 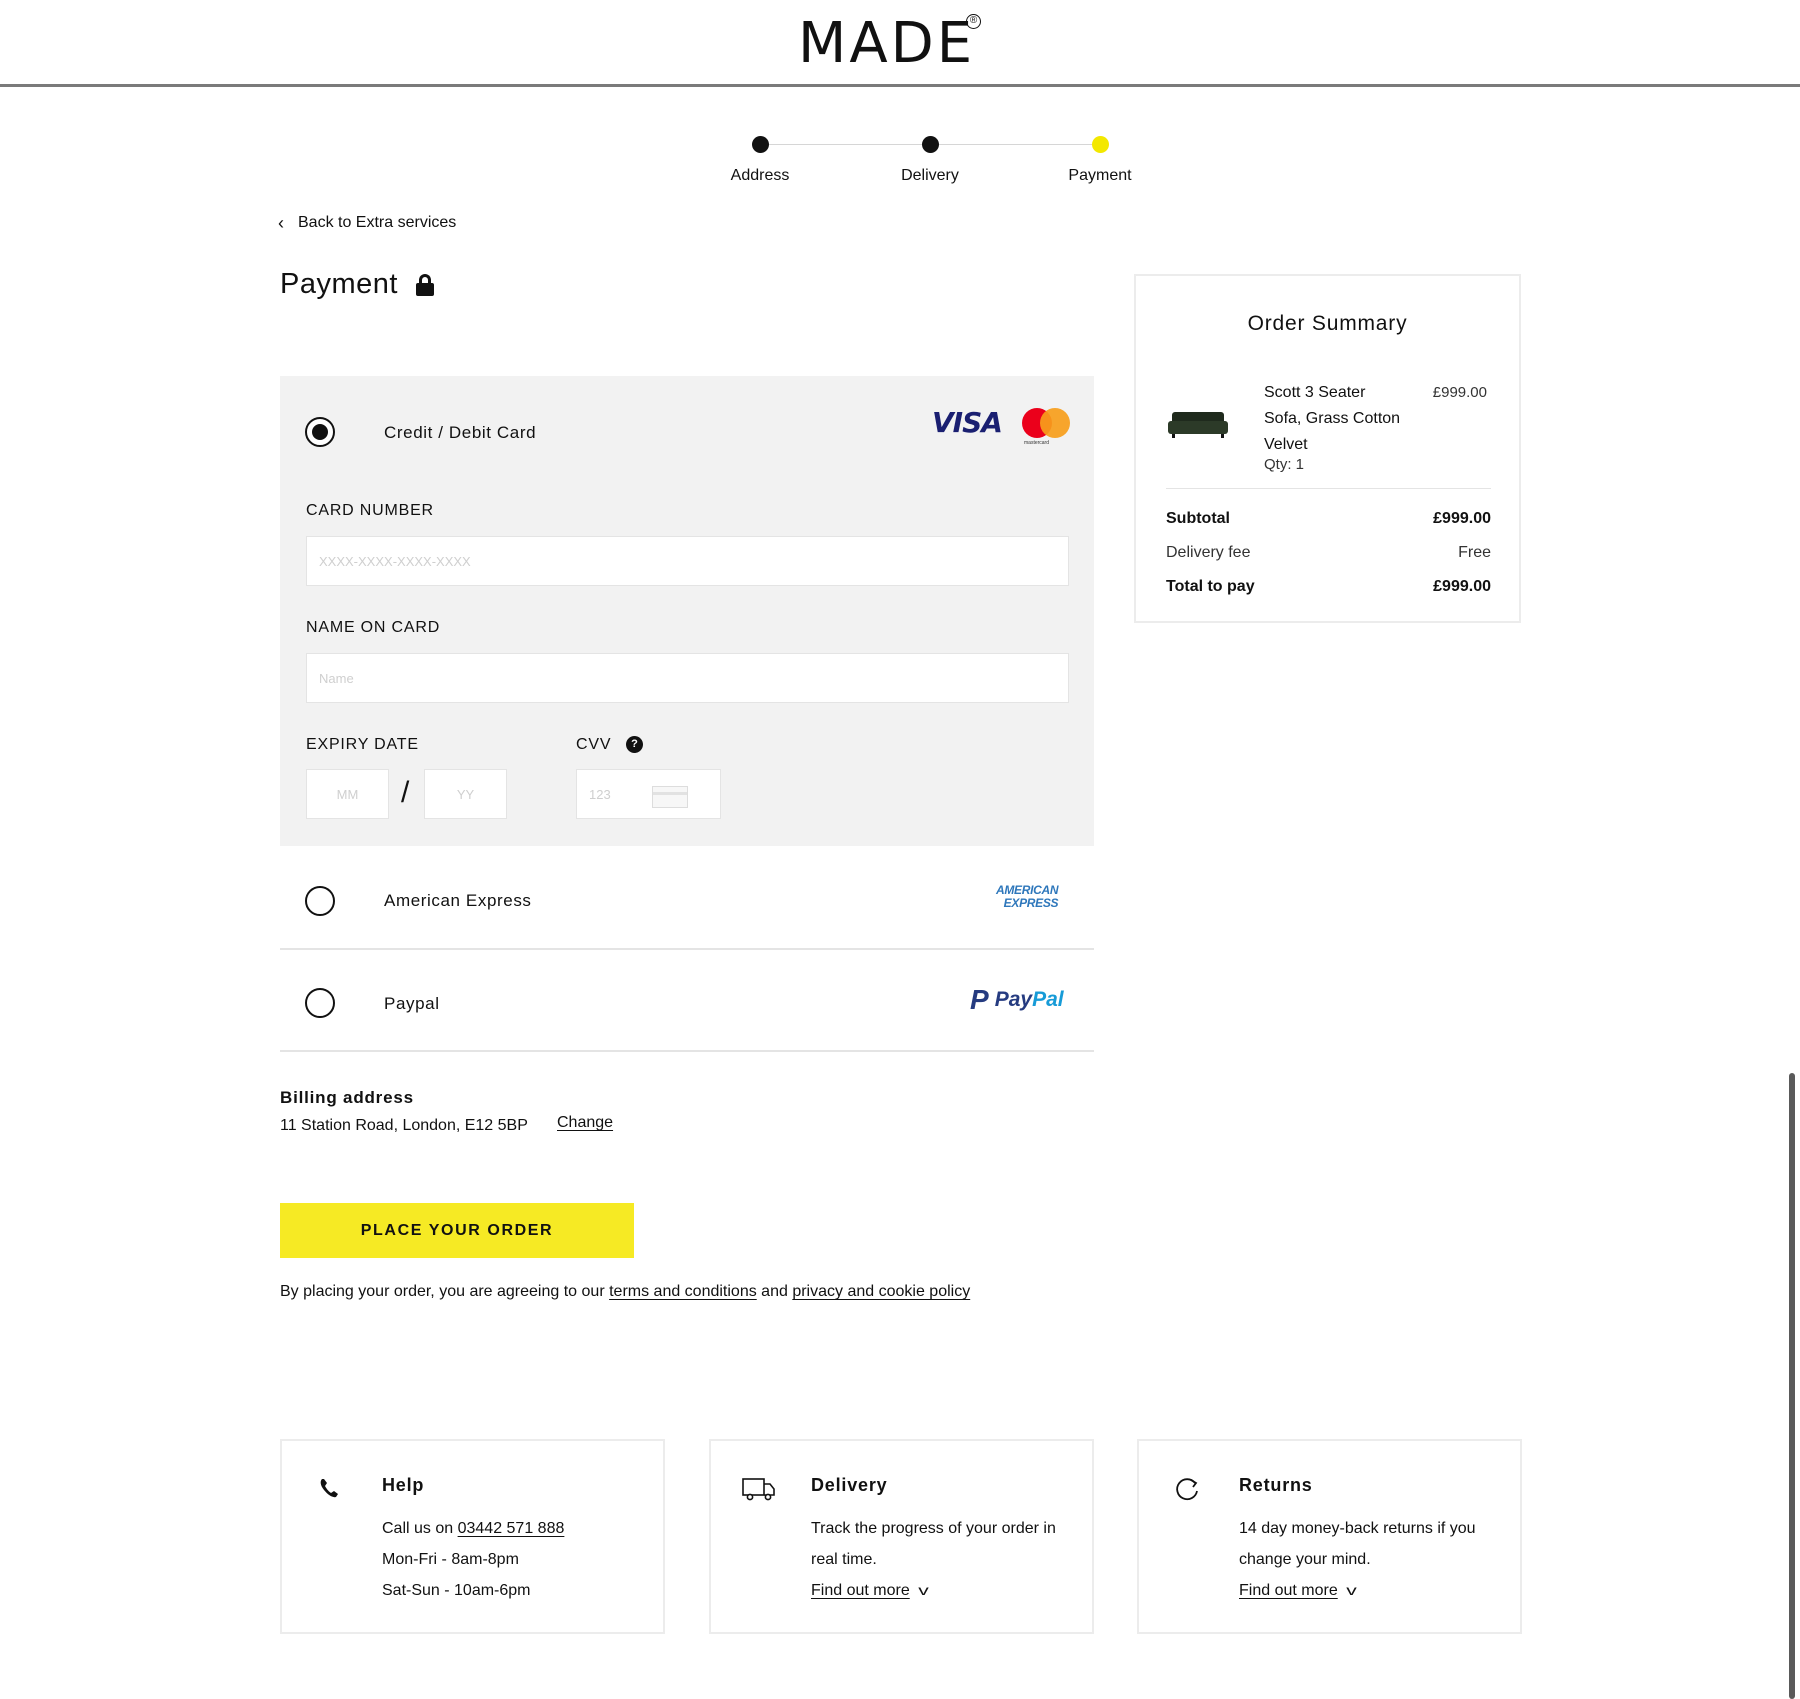 I want to click on delivery-fee-row: Delivery fee Free, so click(x=1328, y=553).